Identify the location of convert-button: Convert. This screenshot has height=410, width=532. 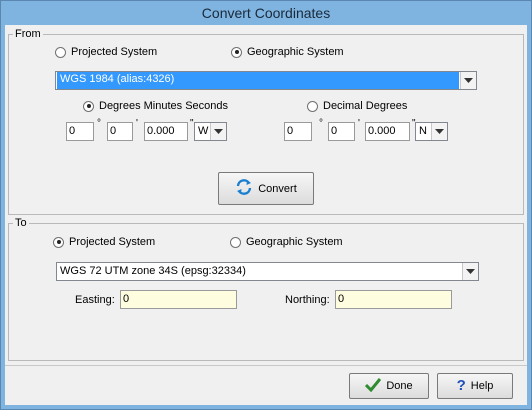
(266, 188).